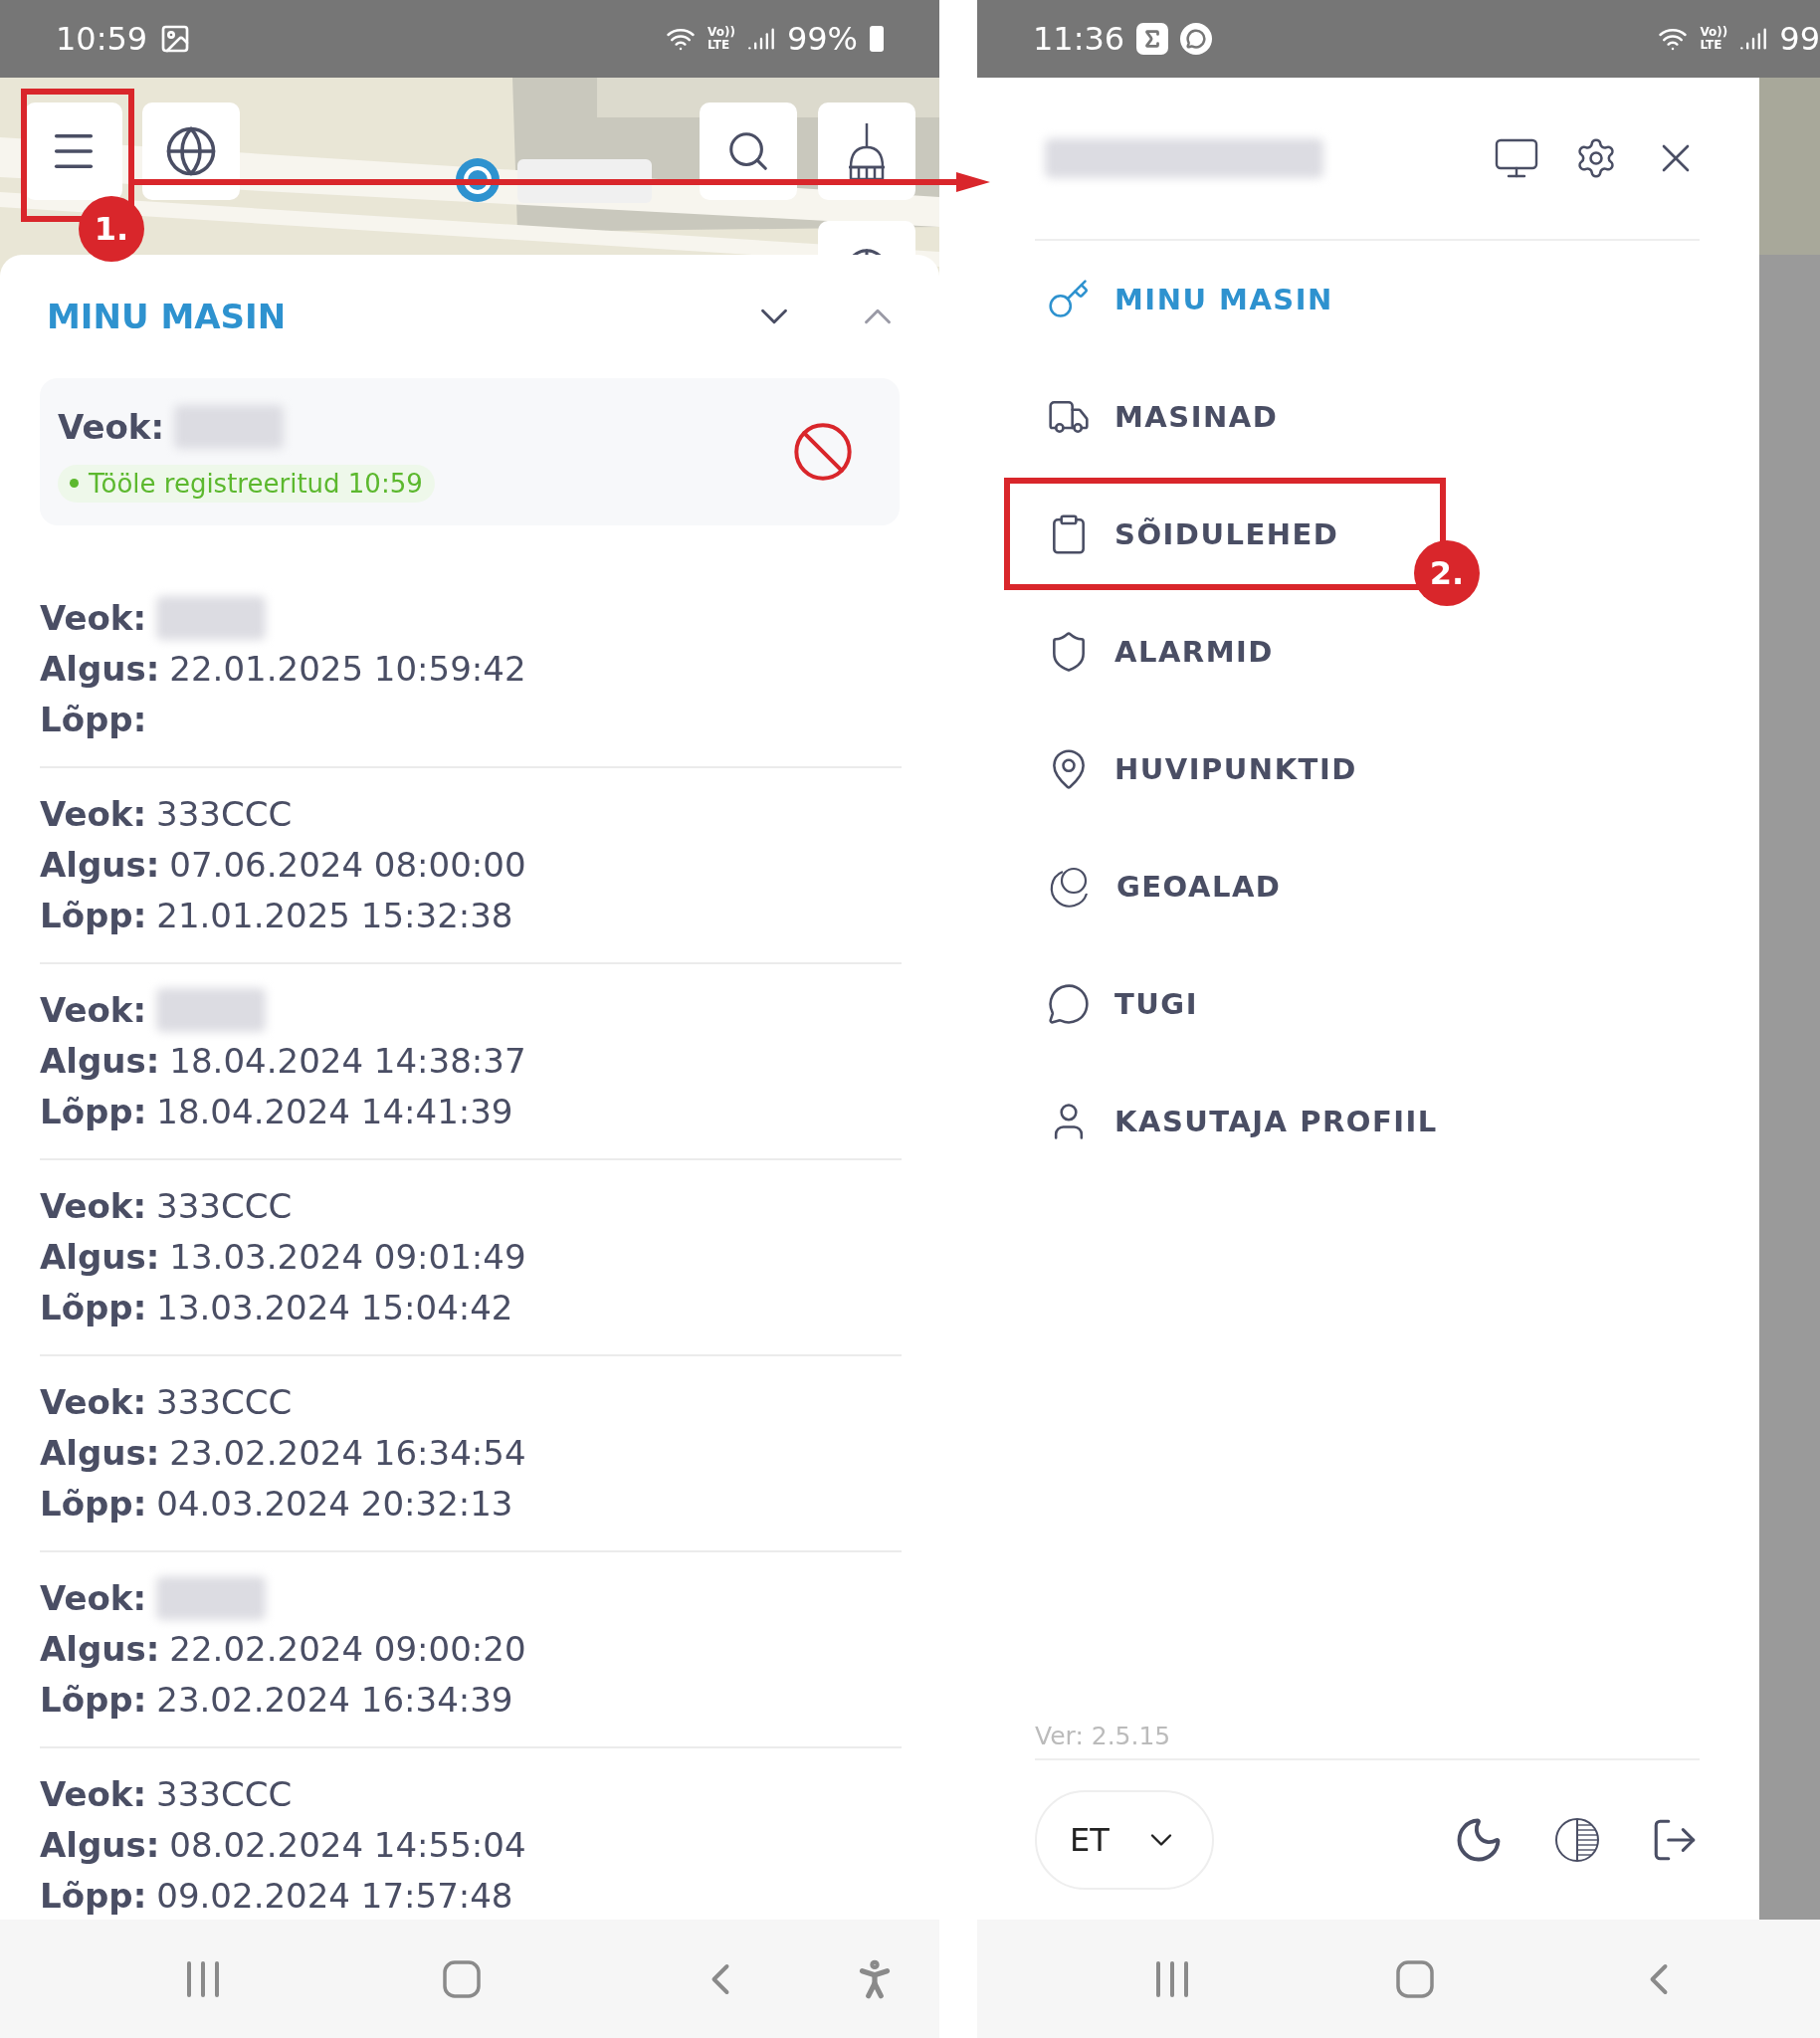 This screenshot has height=2038, width=1820. Describe the element at coordinates (1103, 1737) in the screenshot. I see `version-label: Ver: 2.5.15` at that location.